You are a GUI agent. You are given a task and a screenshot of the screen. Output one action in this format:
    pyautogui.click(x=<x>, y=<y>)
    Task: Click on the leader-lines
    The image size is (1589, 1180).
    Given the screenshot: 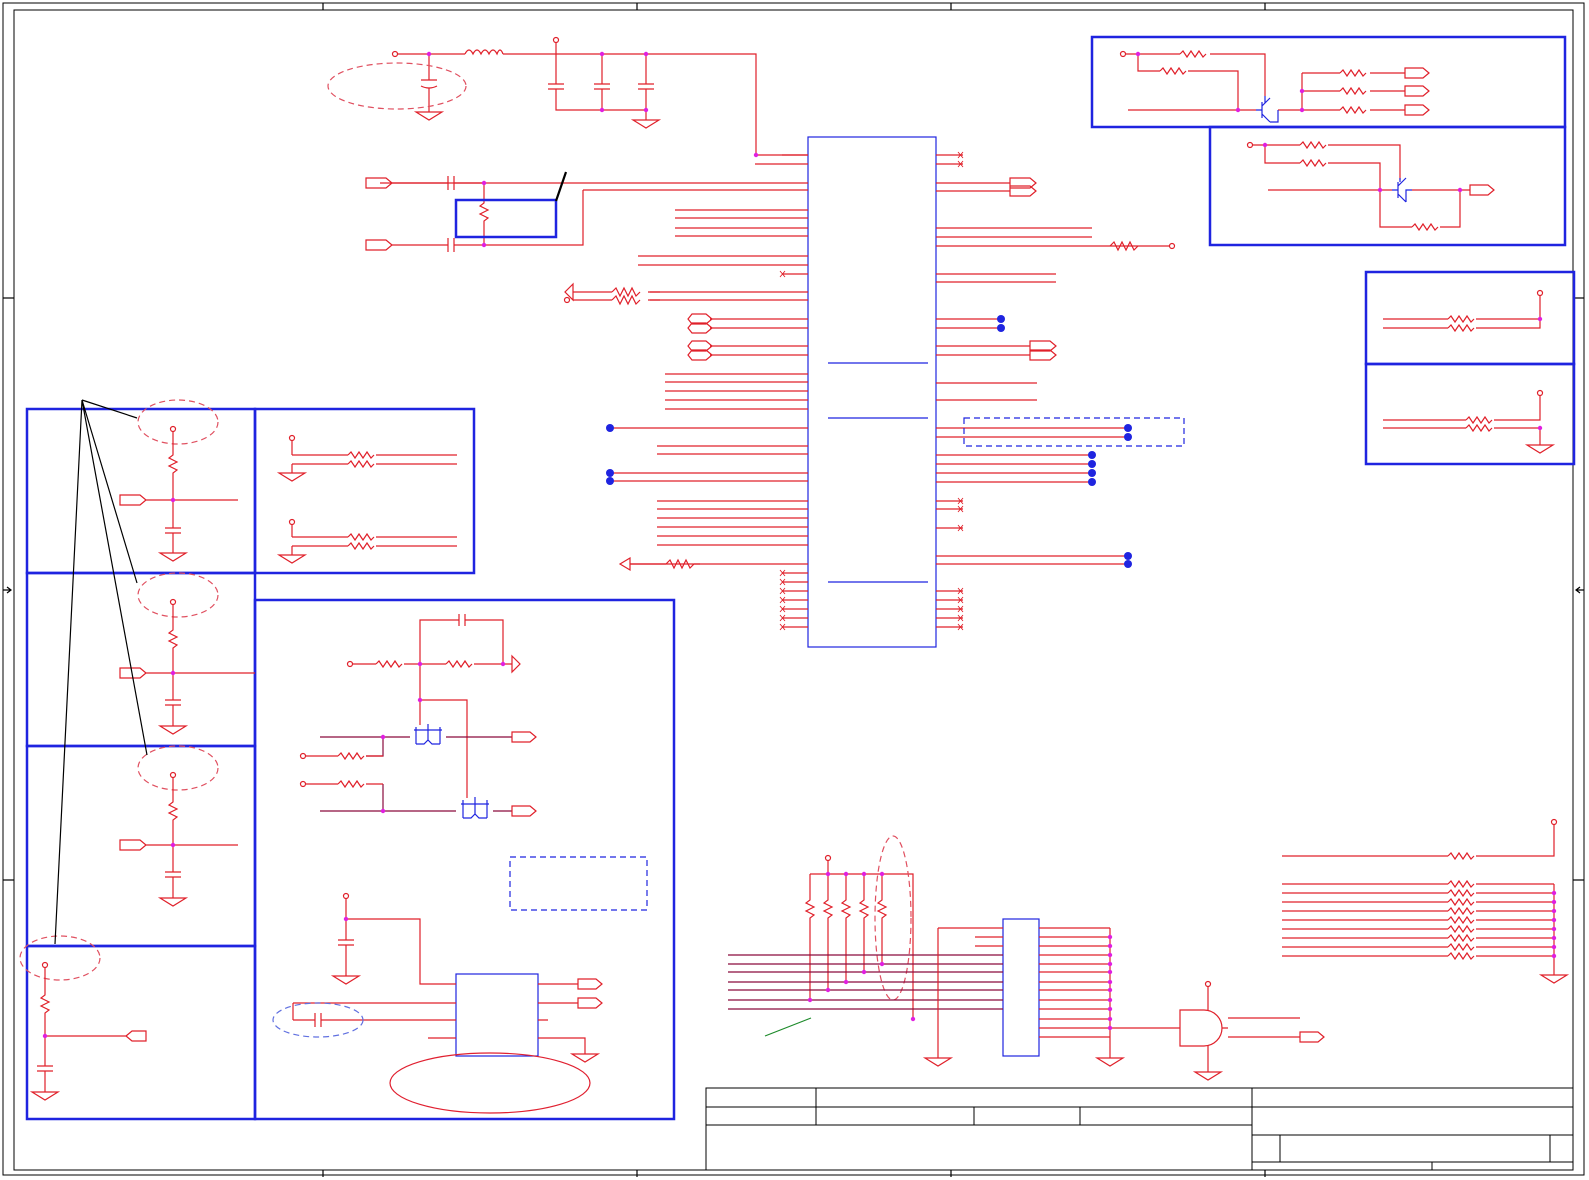 What is the action you would take?
    pyautogui.click(x=101, y=672)
    